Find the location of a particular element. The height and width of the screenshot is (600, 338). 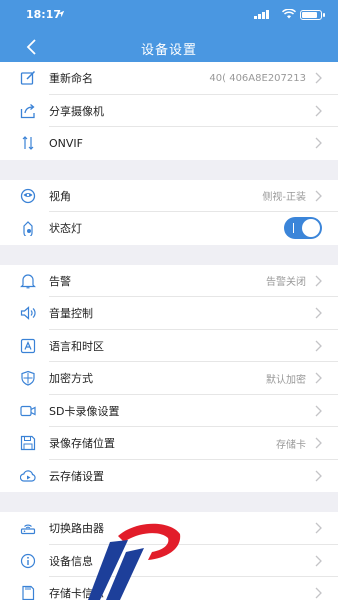

shield-icon is located at coordinates (28, 378).